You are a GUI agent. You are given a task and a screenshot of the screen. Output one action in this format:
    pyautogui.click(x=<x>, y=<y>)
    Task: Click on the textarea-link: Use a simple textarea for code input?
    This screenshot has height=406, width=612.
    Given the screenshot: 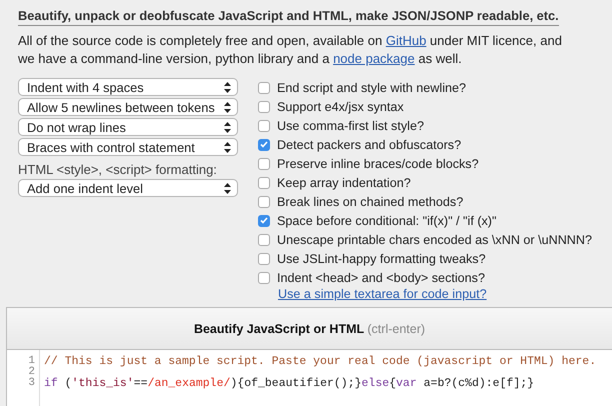 What is the action you would take?
    pyautogui.click(x=435, y=294)
    